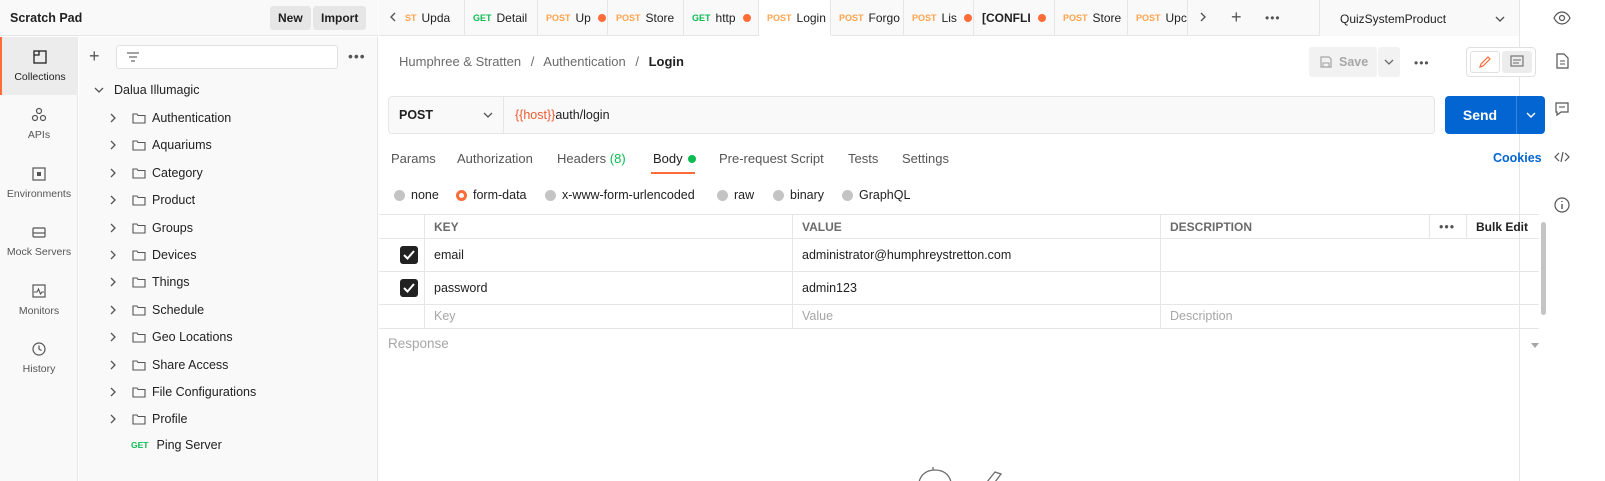 This screenshot has width=1605, height=481. Describe the element at coordinates (1389, 62) in the screenshot. I see `save-options-button` at that location.